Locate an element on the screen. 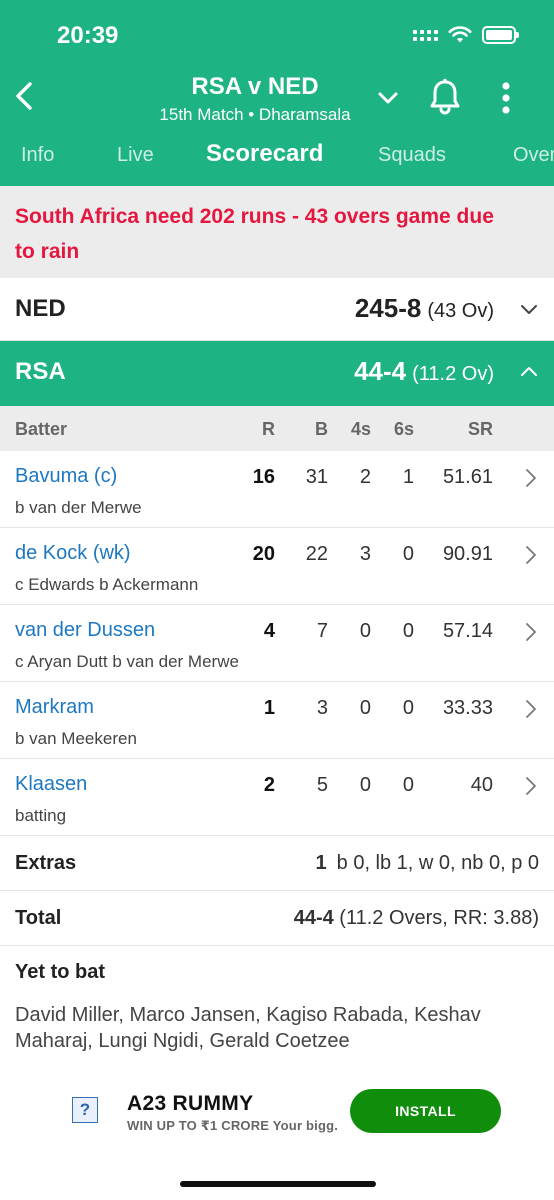 The image size is (554, 1200). batter-dismissal: c Edwards b Ackermann is located at coordinates (107, 584).